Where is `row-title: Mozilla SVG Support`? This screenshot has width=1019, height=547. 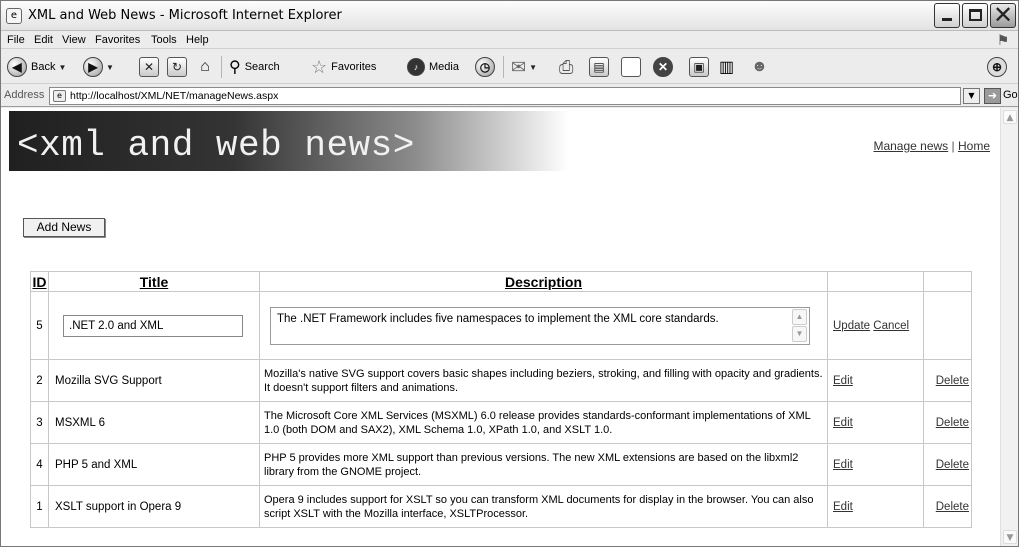 row-title: Mozilla SVG Support is located at coordinates (154, 380).